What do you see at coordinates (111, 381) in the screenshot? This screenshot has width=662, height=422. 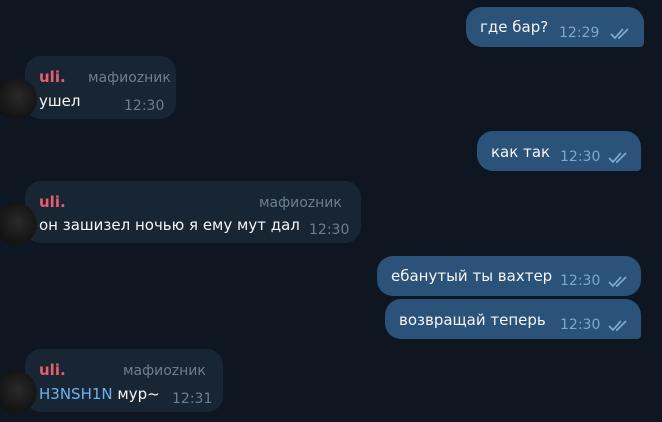 I see `message-bubble-incoming: uli. мафиоzник H3NSH1N мур~ 12:31` at bounding box center [111, 381].